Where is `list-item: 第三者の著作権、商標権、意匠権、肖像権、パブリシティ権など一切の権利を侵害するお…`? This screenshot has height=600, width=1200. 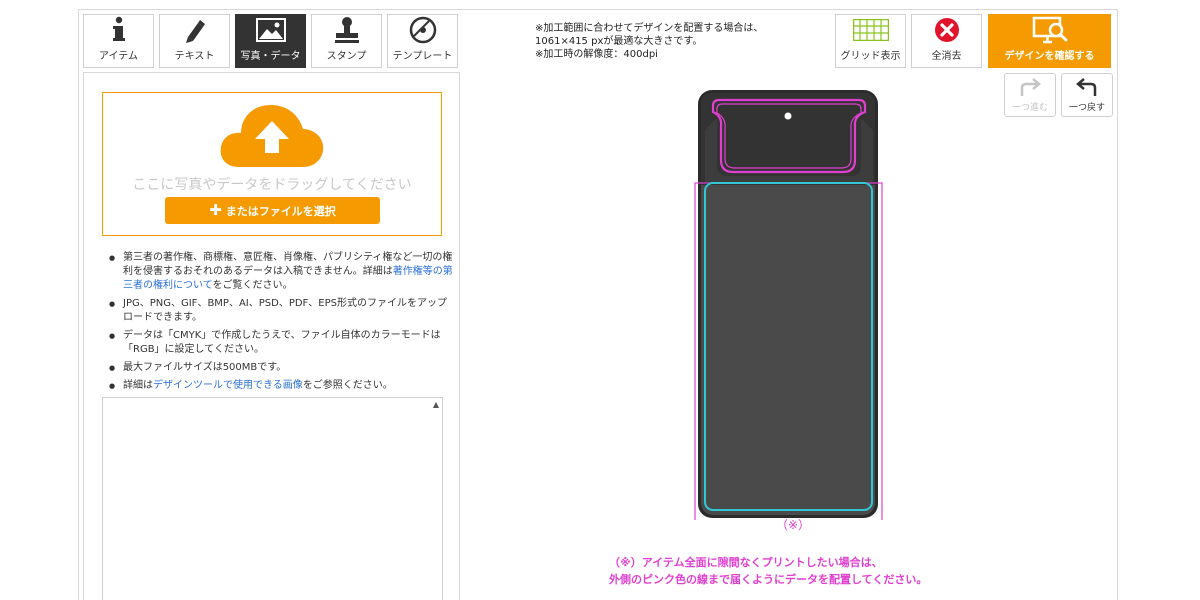
list-item: 第三者の著作権、商標権、意匠権、肖像権、パブリシティ権など一切の権利を侵害するお… is located at coordinates (280, 272).